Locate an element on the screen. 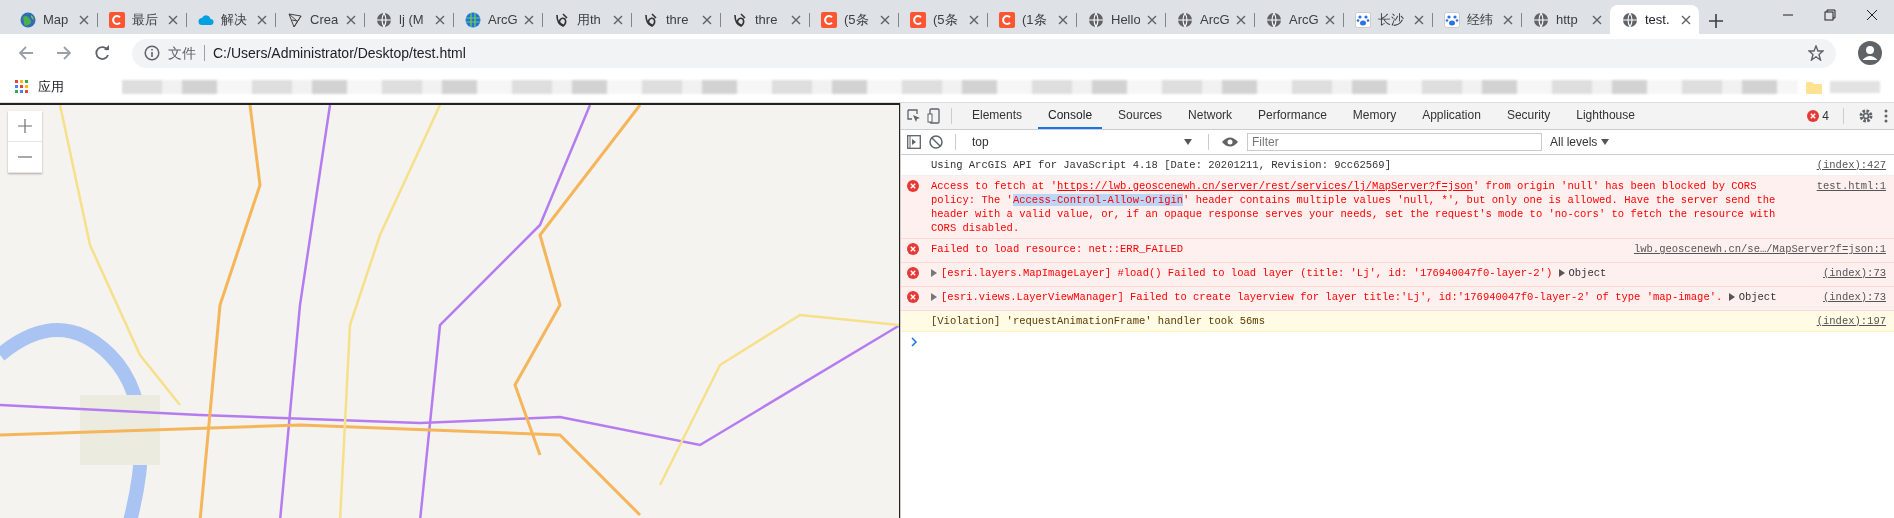 The height and width of the screenshot is (518, 1894). apps-grid-icon is located at coordinates (22, 87).